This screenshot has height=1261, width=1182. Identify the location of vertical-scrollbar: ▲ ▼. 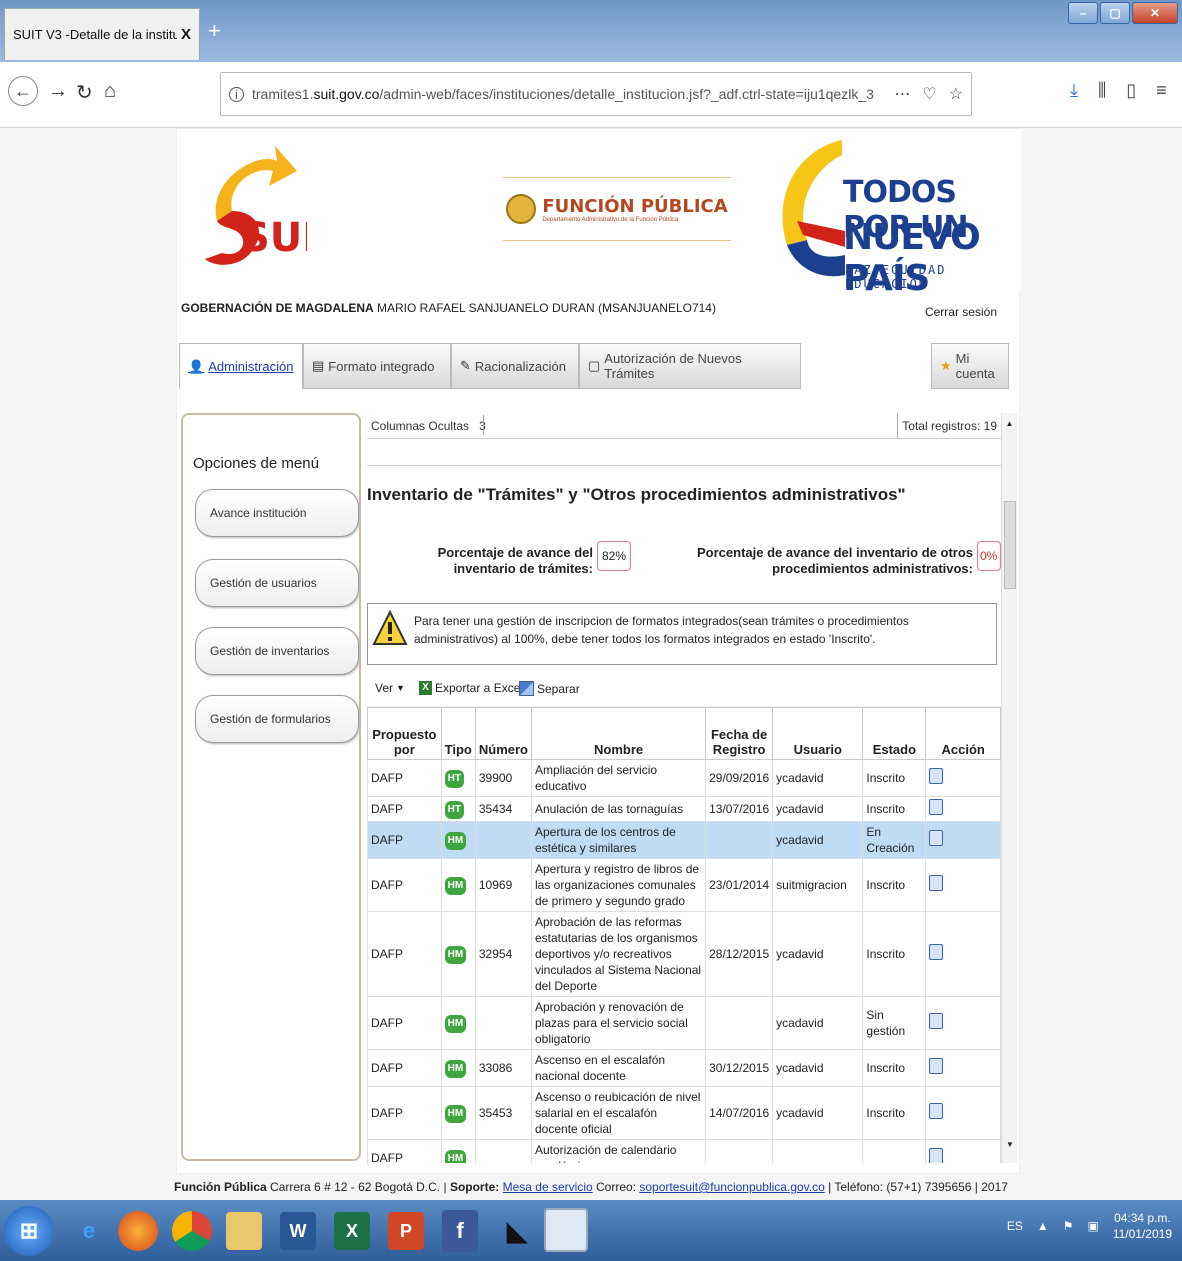
(1009, 788).